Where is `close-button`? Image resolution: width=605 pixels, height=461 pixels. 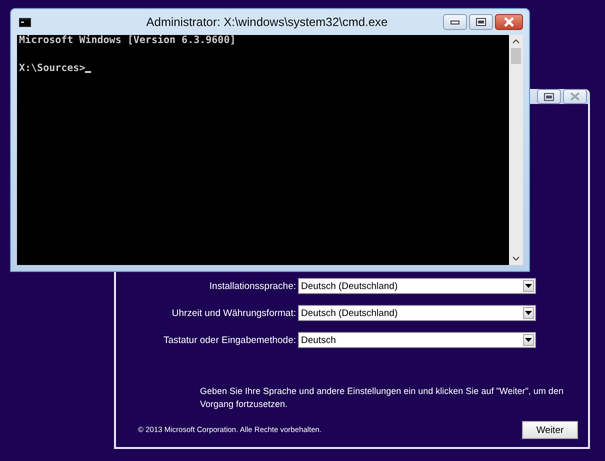 close-button is located at coordinates (509, 22).